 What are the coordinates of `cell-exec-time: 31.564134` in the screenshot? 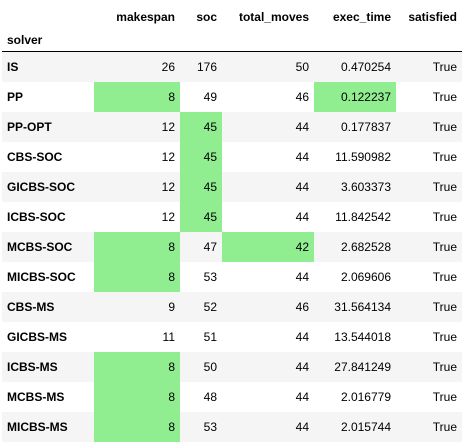 It's located at (362, 307).